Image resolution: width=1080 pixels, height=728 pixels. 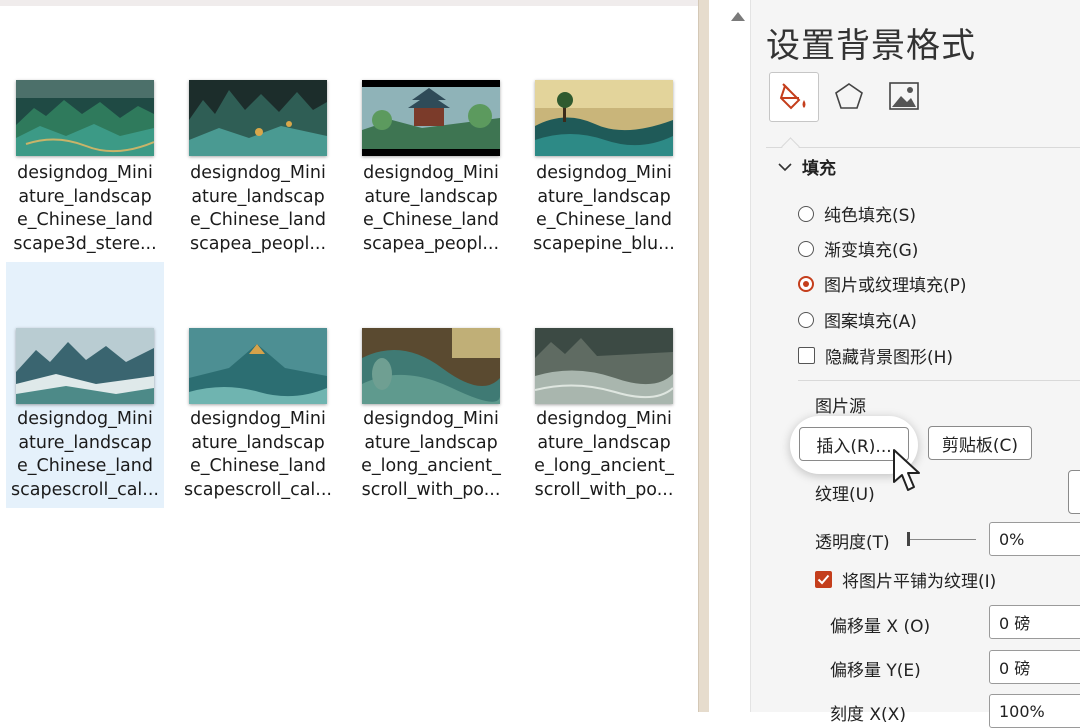 I want to click on offset-y-label: 偏移量 Y(E), so click(x=875, y=671).